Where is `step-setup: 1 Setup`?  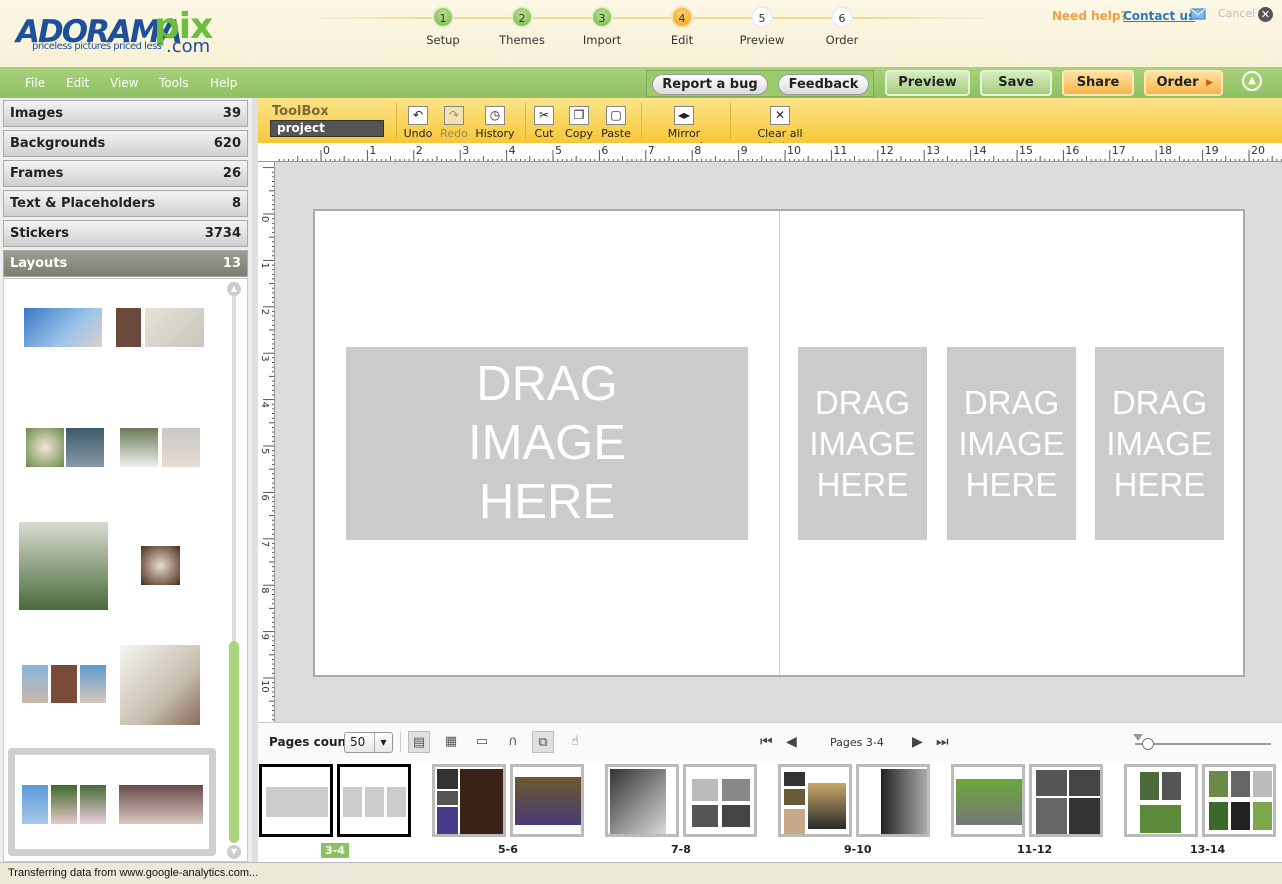
step-setup: 1 Setup is located at coordinates (443, 26).